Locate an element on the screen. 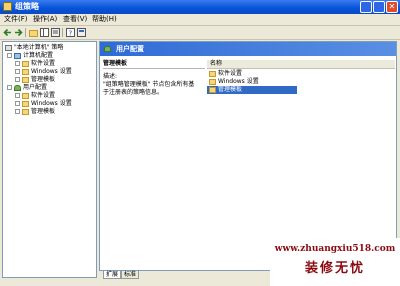 The width and height of the screenshot is (400, 286). list-item-label: 软件设置 is located at coordinates (230, 73).